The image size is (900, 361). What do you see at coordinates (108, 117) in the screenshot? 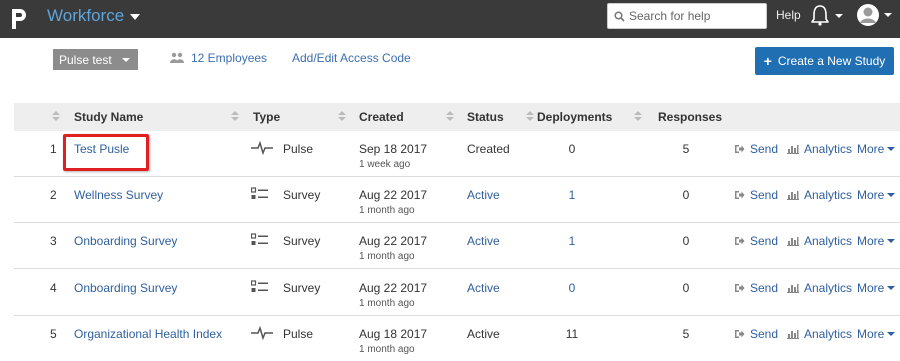
I see `column-header-study-name: Study Name` at bounding box center [108, 117].